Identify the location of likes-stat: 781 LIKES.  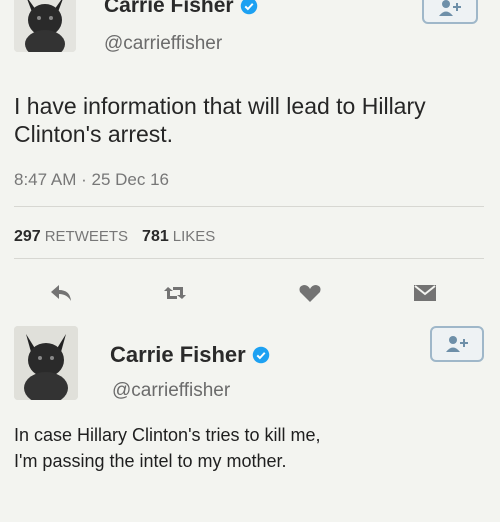
(178, 237).